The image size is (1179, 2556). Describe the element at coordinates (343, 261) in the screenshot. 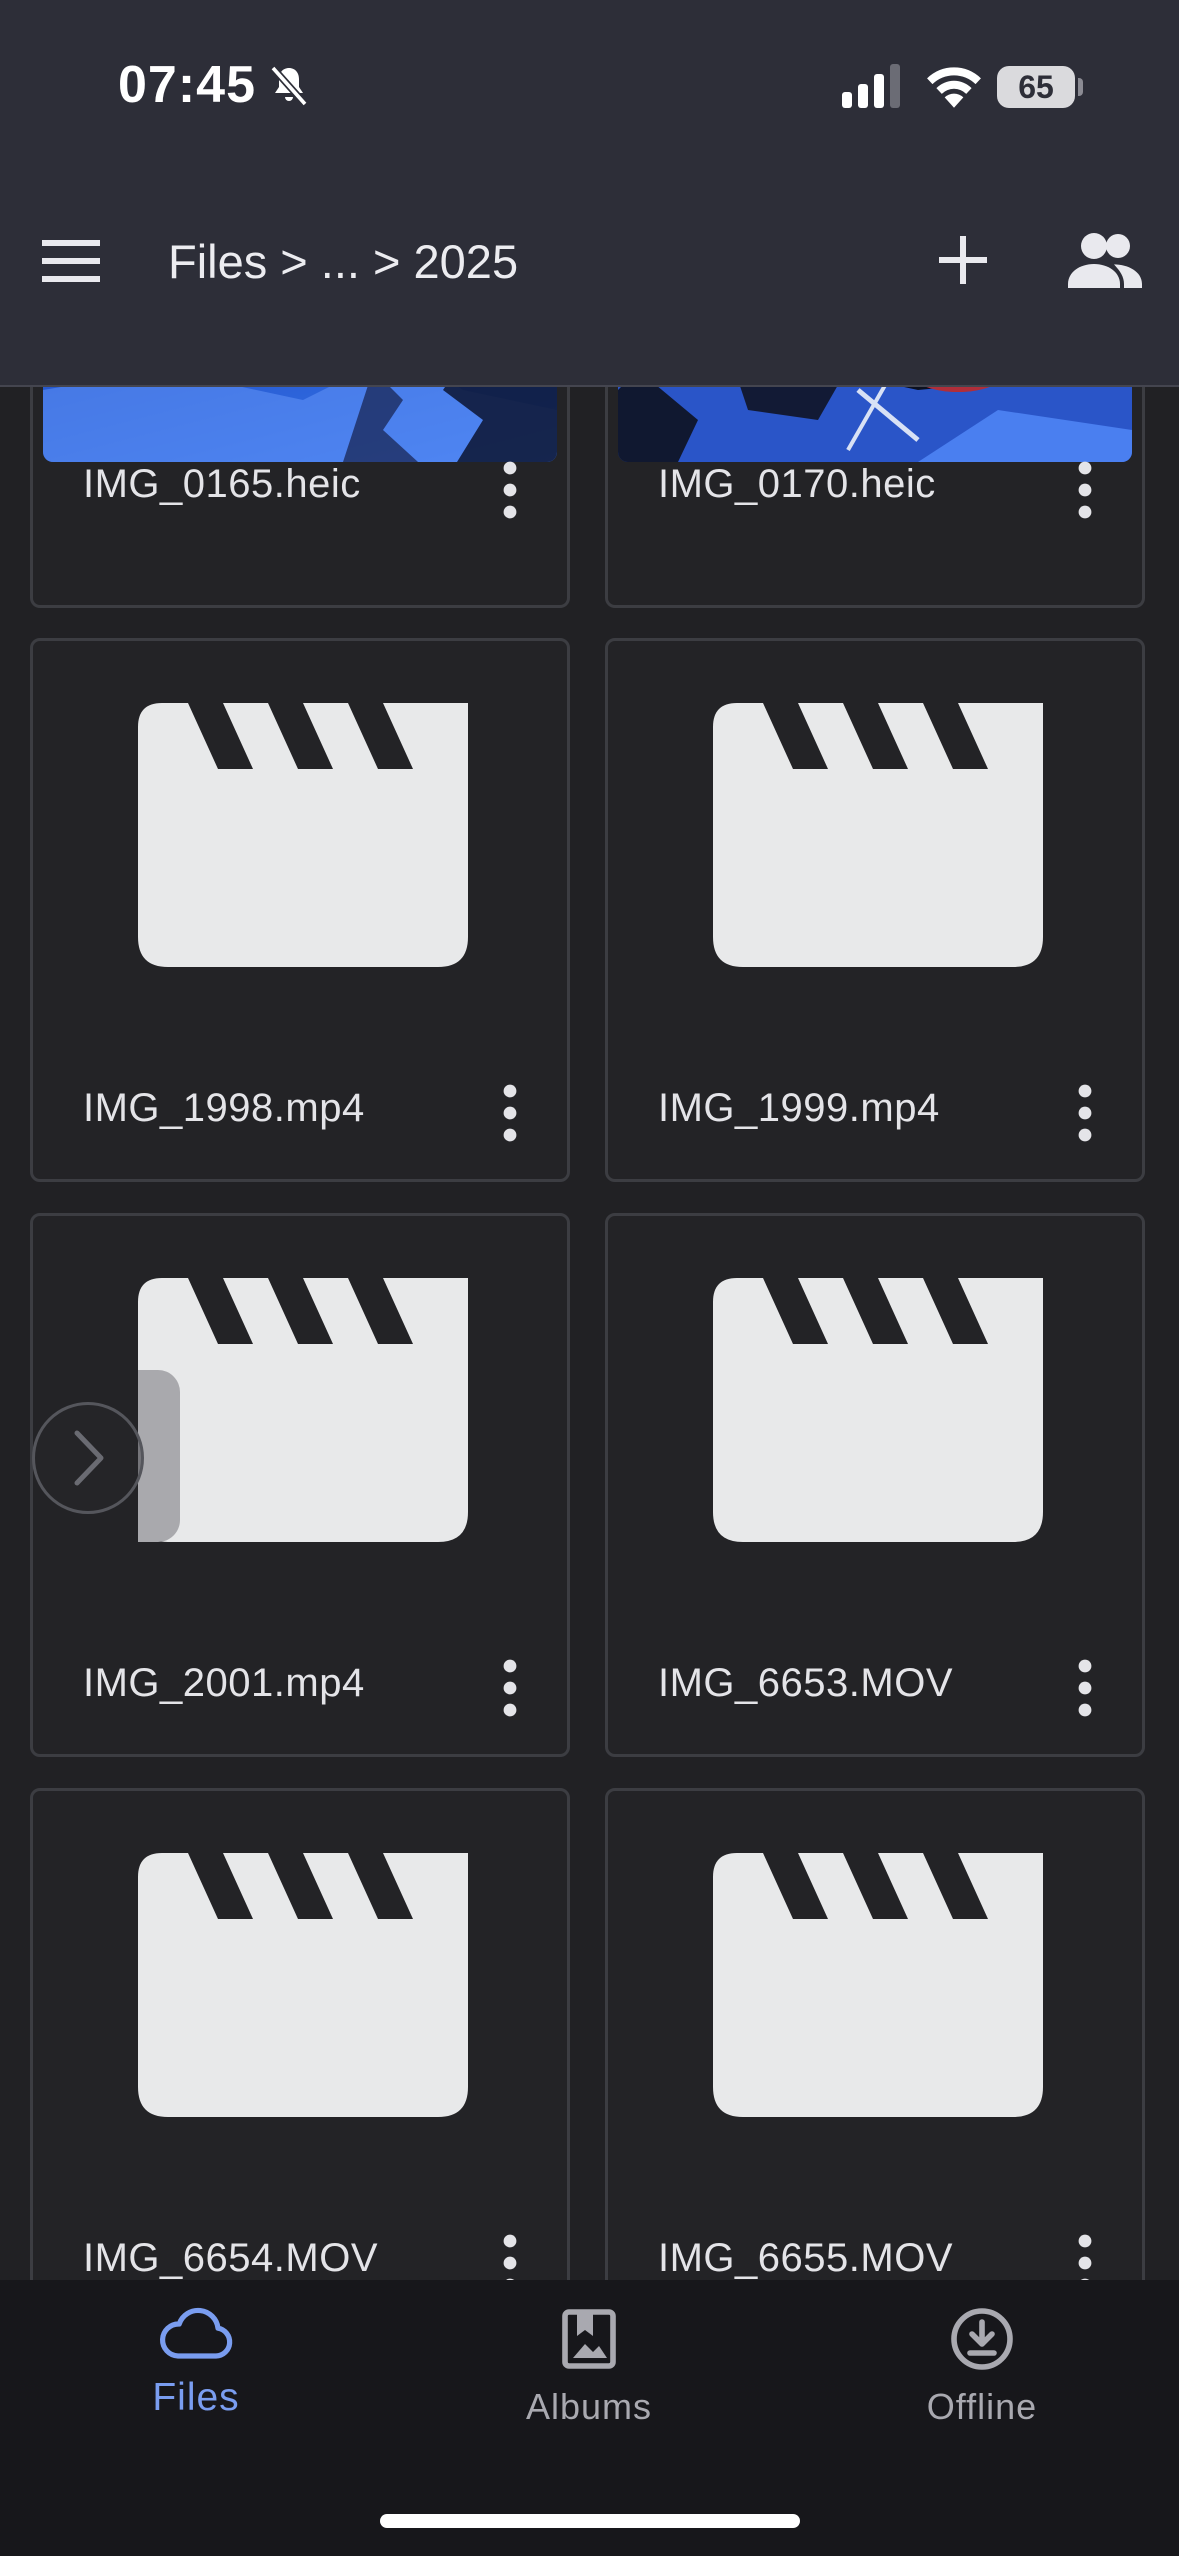

I see `breadcrumb: Files > ... > 2025` at that location.